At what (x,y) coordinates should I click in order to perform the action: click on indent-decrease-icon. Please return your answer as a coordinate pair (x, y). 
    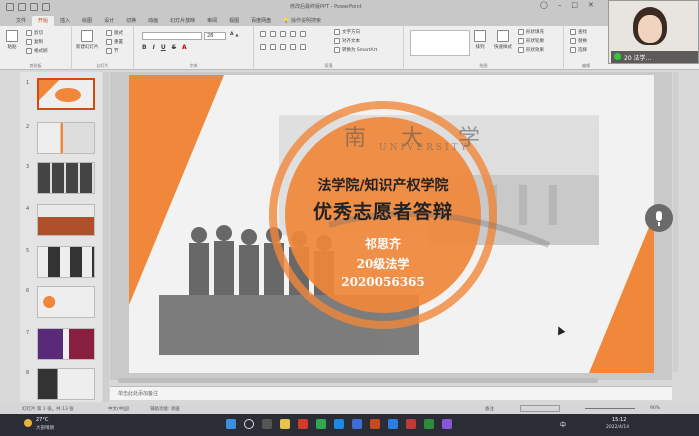
    Looking at the image, I should click on (283, 34).